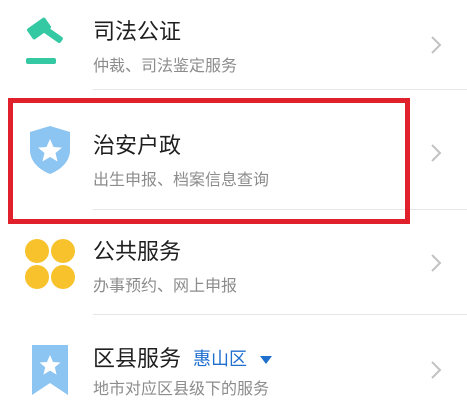 Image resolution: width=467 pixels, height=404 pixels. What do you see at coordinates (137, 32) in the screenshot?
I see `service-title: 司法公证` at bounding box center [137, 32].